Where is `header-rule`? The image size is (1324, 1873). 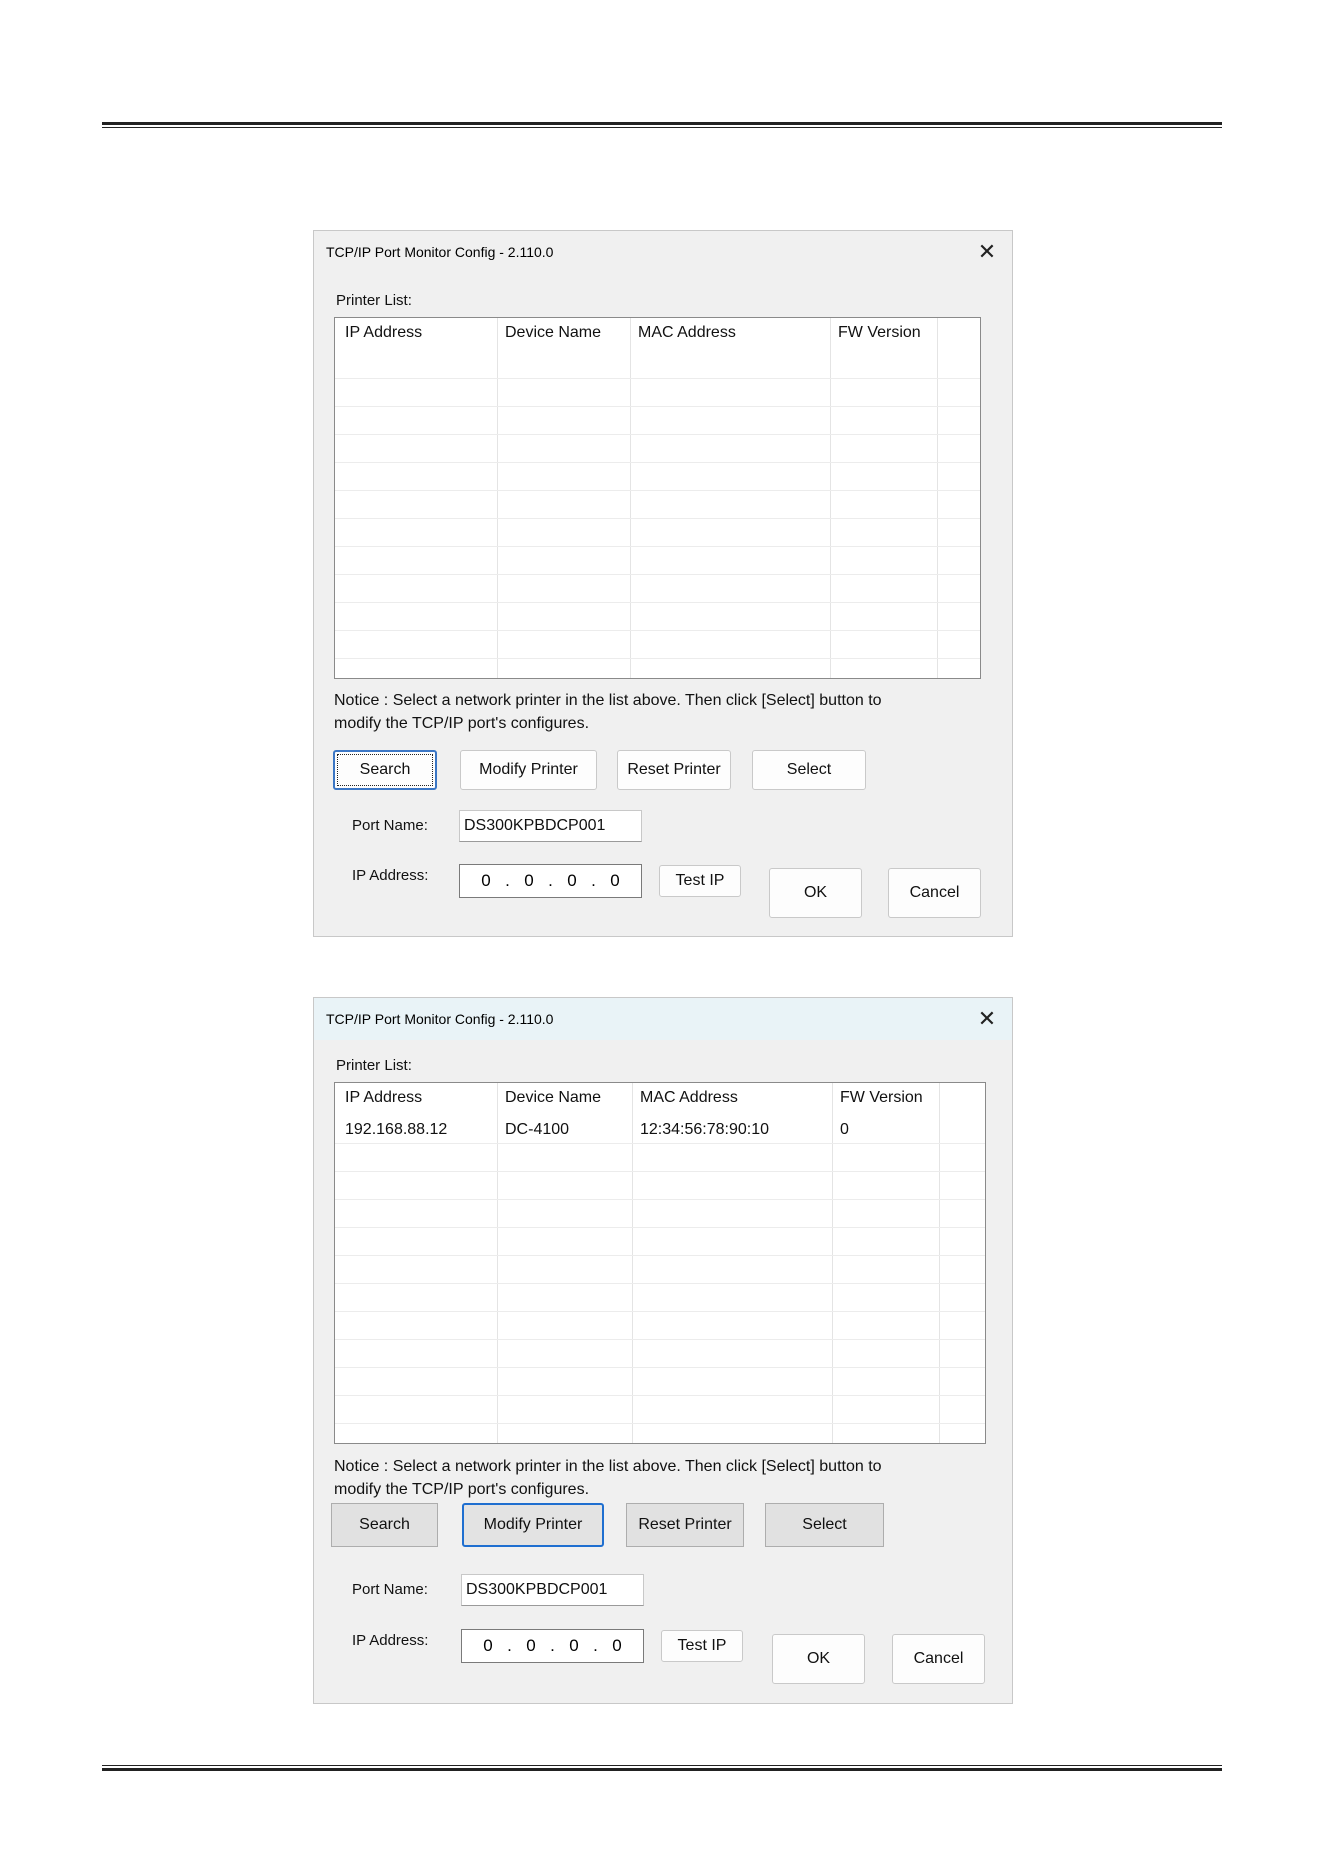 header-rule is located at coordinates (662, 125).